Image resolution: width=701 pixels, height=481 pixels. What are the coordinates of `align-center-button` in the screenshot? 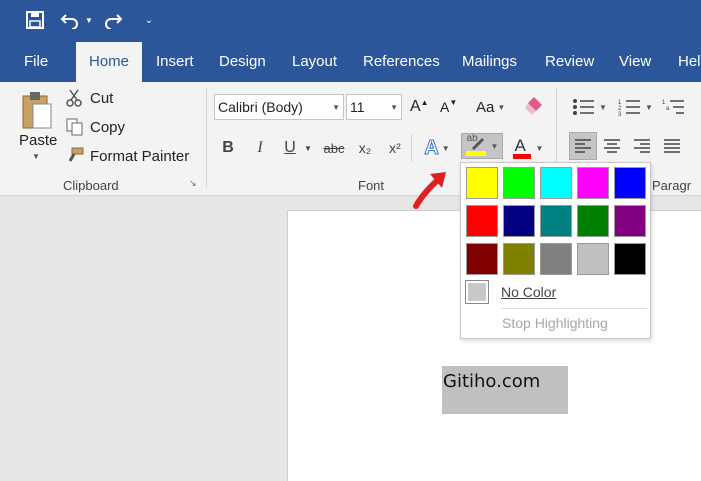 It's located at (612, 146).